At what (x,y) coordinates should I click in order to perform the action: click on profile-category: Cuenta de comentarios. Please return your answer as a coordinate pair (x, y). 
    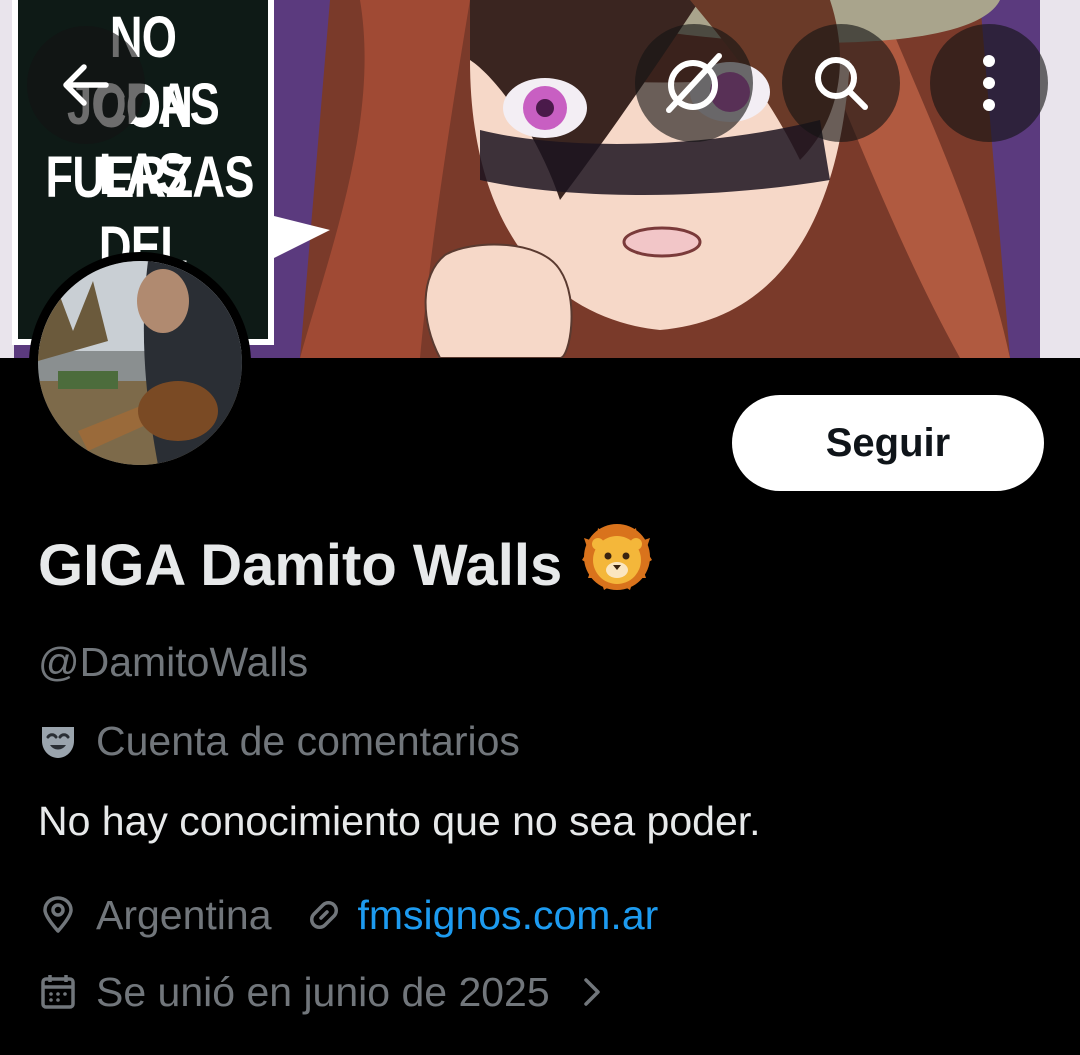
    Looking at the image, I should click on (279, 741).